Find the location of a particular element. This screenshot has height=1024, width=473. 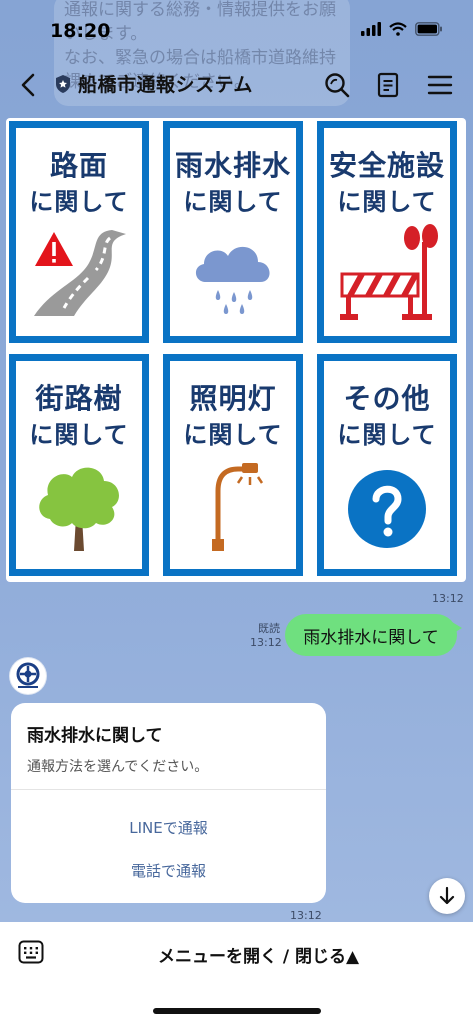

read-label: 既読 is located at coordinates (269, 628).